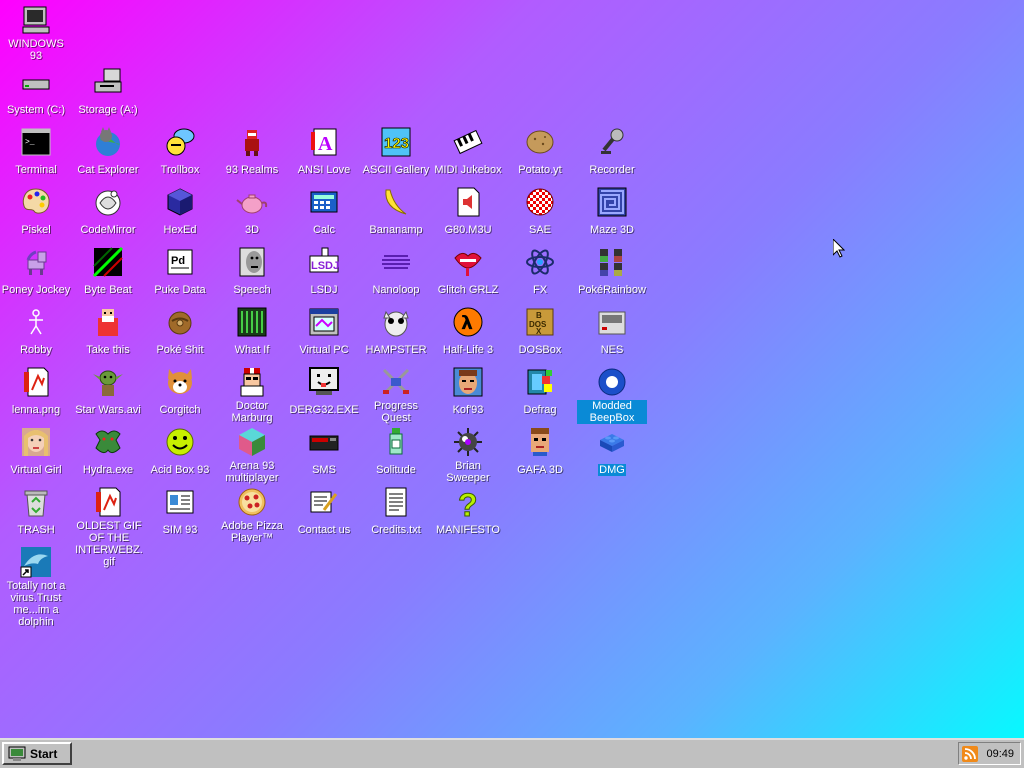  Describe the element at coordinates (324, 212) in the screenshot. I see `desktop-icon-calc: Calc` at that location.